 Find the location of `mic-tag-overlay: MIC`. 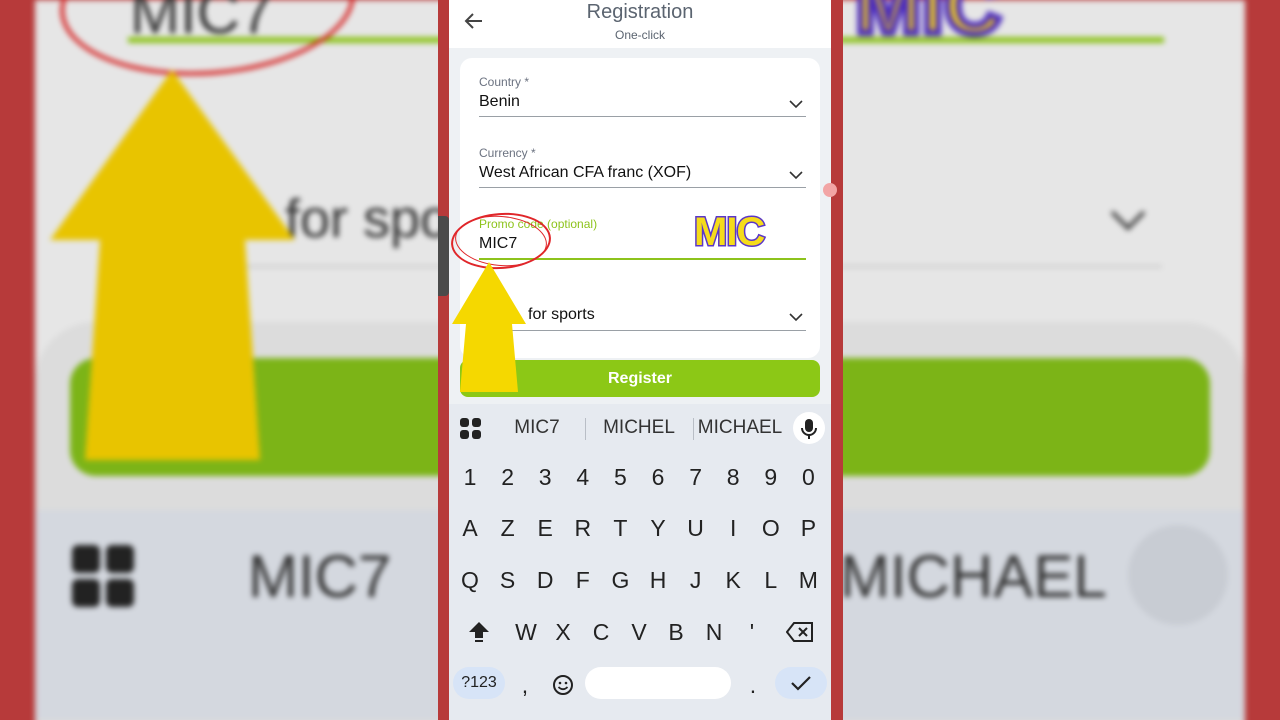

mic-tag-overlay: MIC is located at coordinates (729, 232).